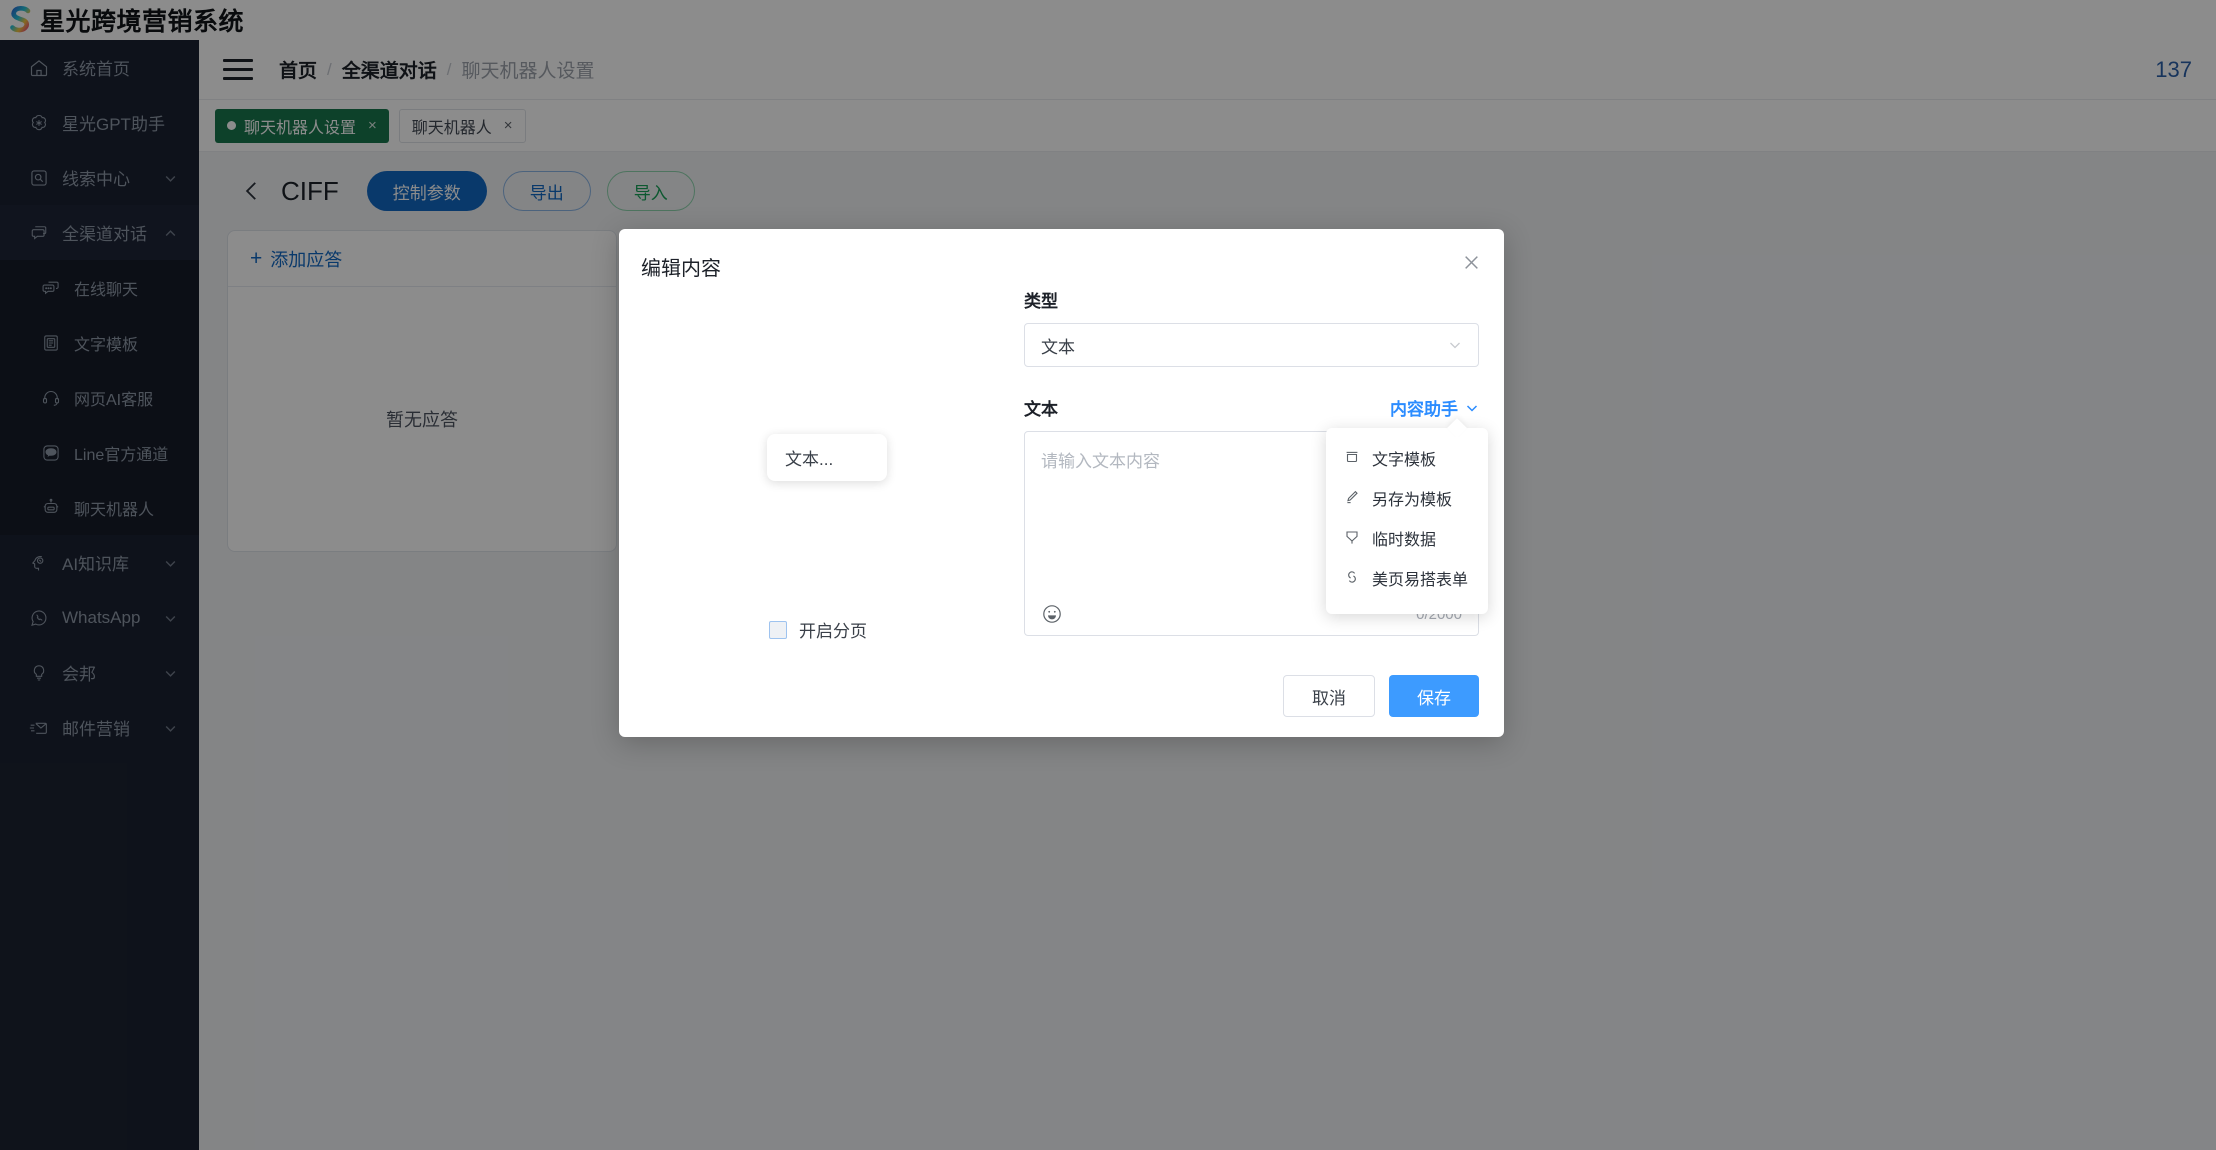 Image resolution: width=2216 pixels, height=1150 pixels. I want to click on data-icon, so click(1353, 538).